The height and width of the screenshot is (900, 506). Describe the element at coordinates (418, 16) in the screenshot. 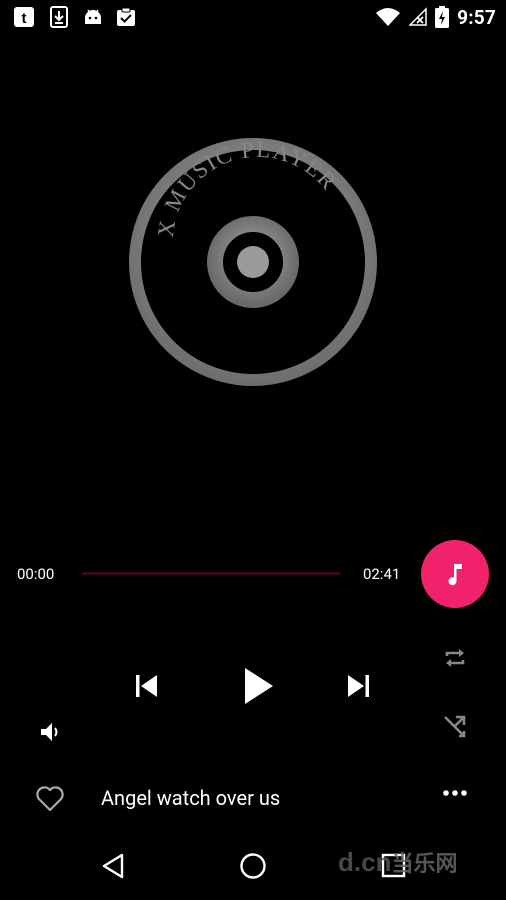

I see `no-signal-icon` at that location.